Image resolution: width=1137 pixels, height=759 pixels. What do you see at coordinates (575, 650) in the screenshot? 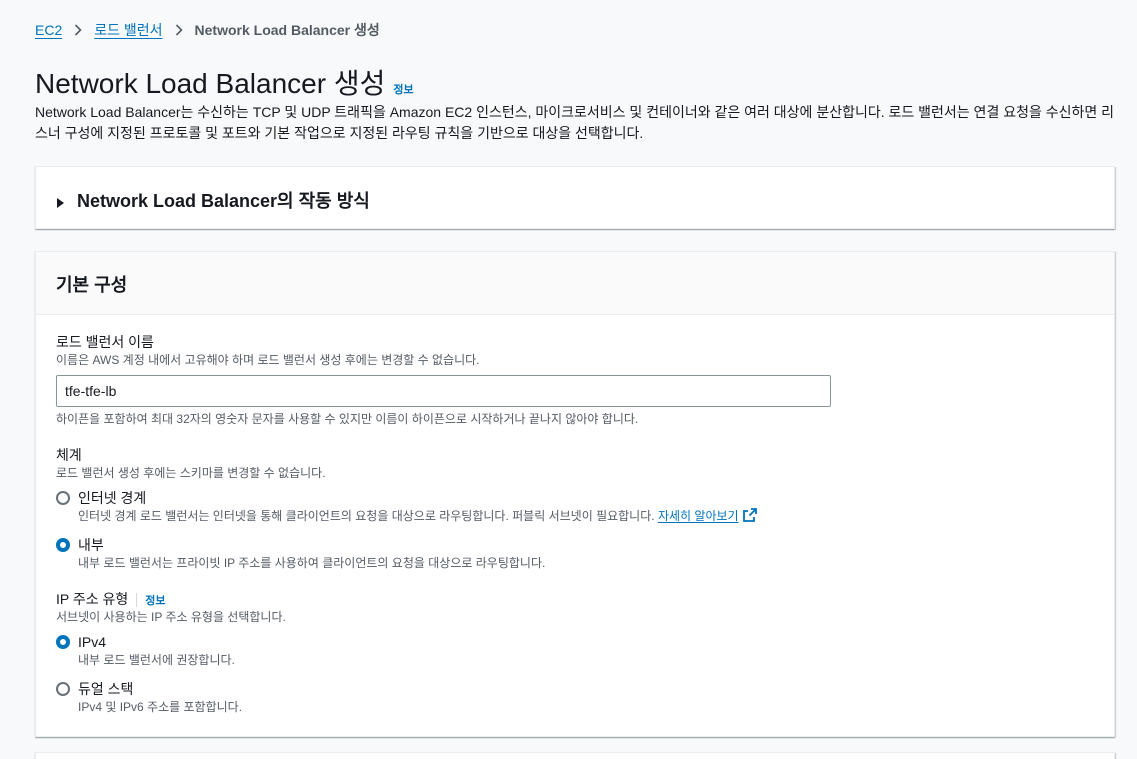
I see `ip-type-option-ipv4: IPv4 내부 로드 밸런서에 권장합니다.` at bounding box center [575, 650].